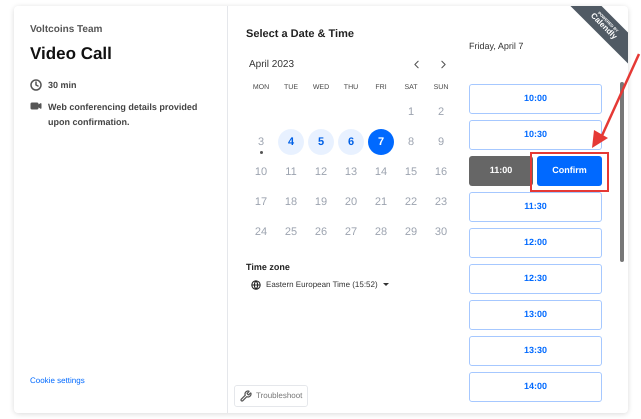  I want to click on location-details: Web conferencing details provided upon confirmation., so click(123, 115).